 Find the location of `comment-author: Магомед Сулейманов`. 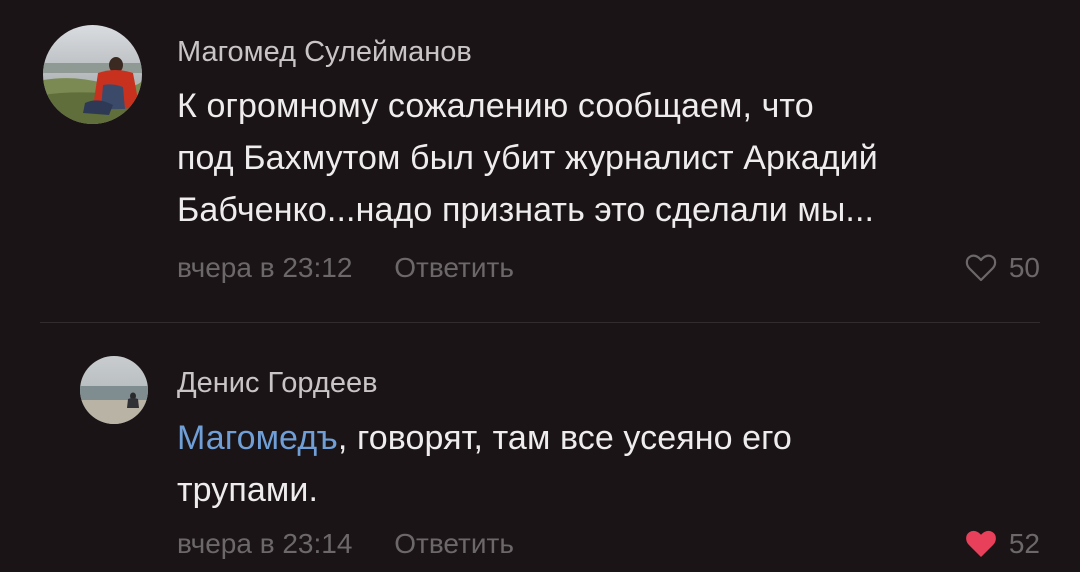

comment-author: Магомед Сулейманов is located at coordinates (324, 52).